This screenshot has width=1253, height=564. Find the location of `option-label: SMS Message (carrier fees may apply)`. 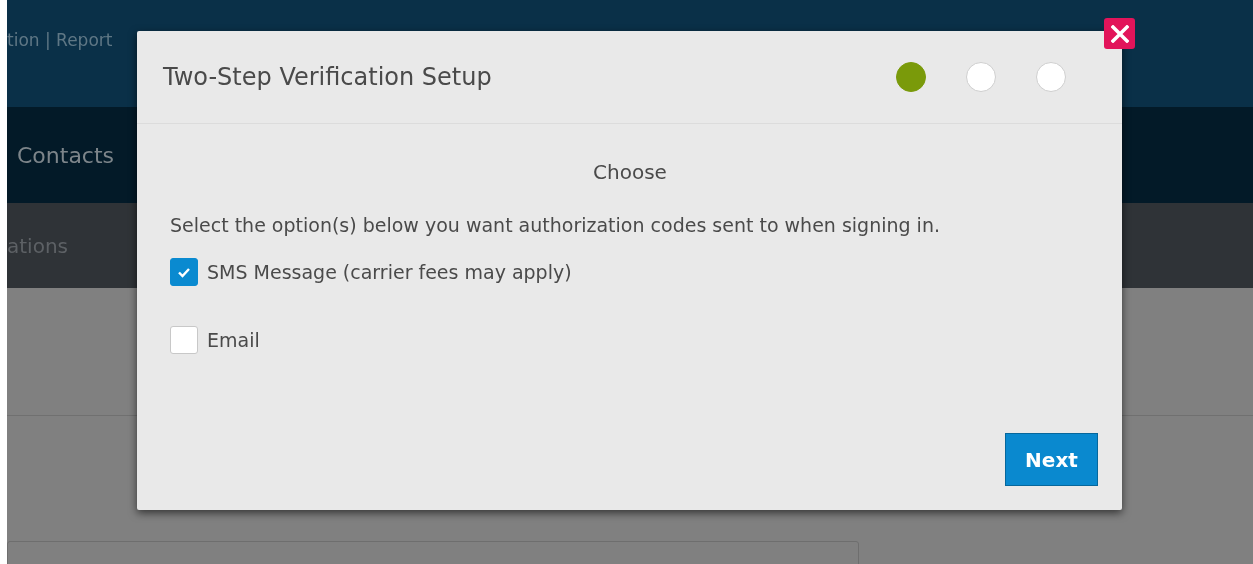

option-label: SMS Message (carrier fees may apply) is located at coordinates (389, 272).